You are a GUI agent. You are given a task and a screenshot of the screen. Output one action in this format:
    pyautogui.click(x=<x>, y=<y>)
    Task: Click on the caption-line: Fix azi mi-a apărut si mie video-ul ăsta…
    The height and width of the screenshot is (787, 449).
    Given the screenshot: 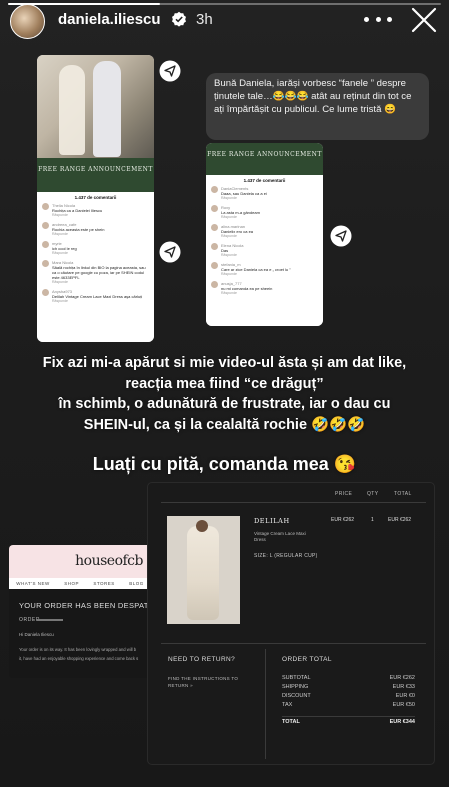 What is the action you would take?
    pyautogui.click(x=224, y=373)
    